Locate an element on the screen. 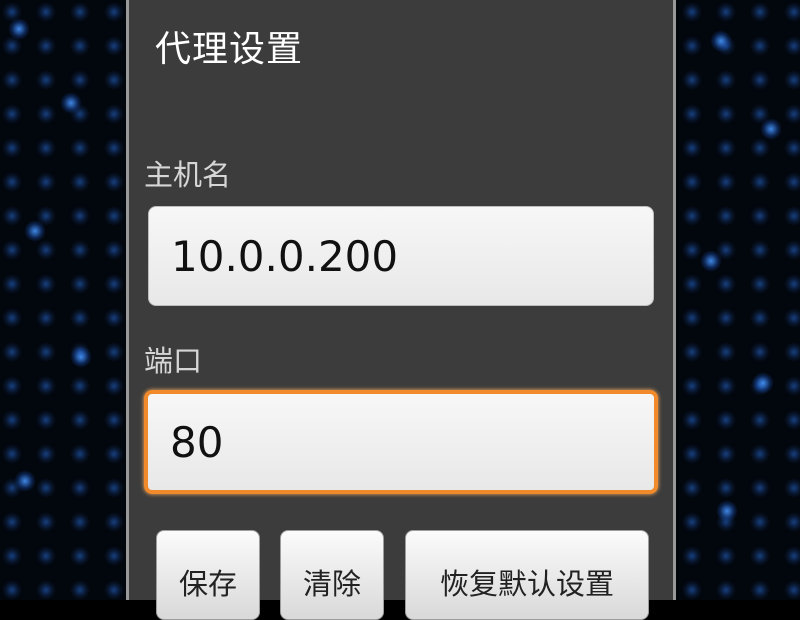 This screenshot has height=620, width=800. dialog-title: 代理设置 is located at coordinates (229, 49).